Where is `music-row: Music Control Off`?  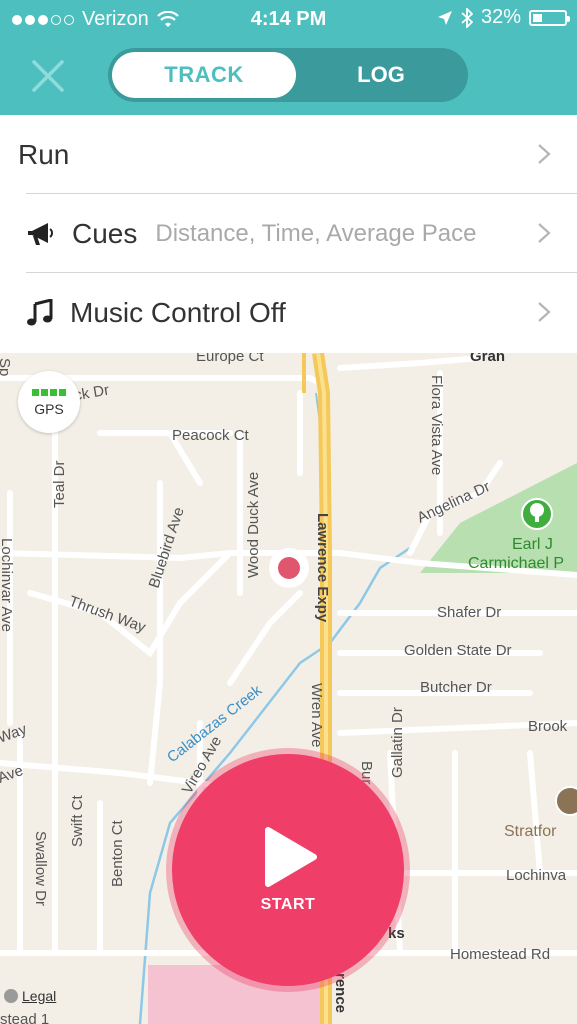
music-row: Music Control Off is located at coordinates (288, 312).